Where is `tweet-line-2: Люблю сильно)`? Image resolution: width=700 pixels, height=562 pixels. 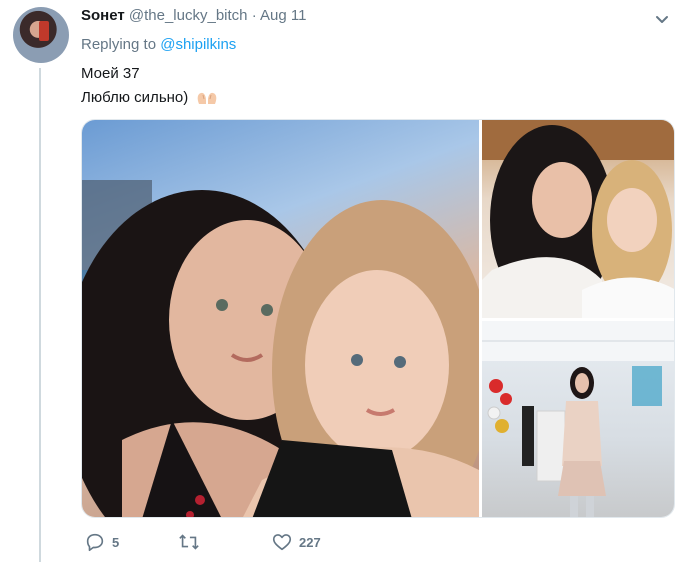 tweet-line-2: Люблю сильно) is located at coordinates (149, 98).